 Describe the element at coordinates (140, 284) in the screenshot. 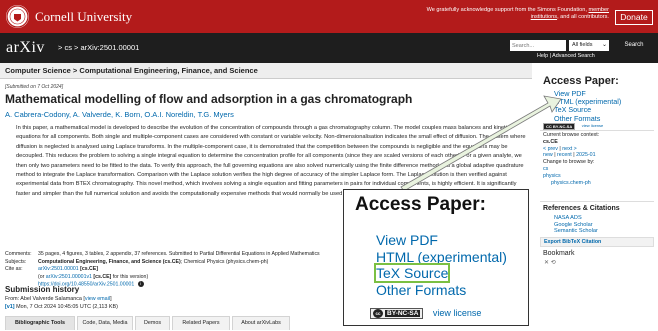

I see `info-icon: i` at that location.